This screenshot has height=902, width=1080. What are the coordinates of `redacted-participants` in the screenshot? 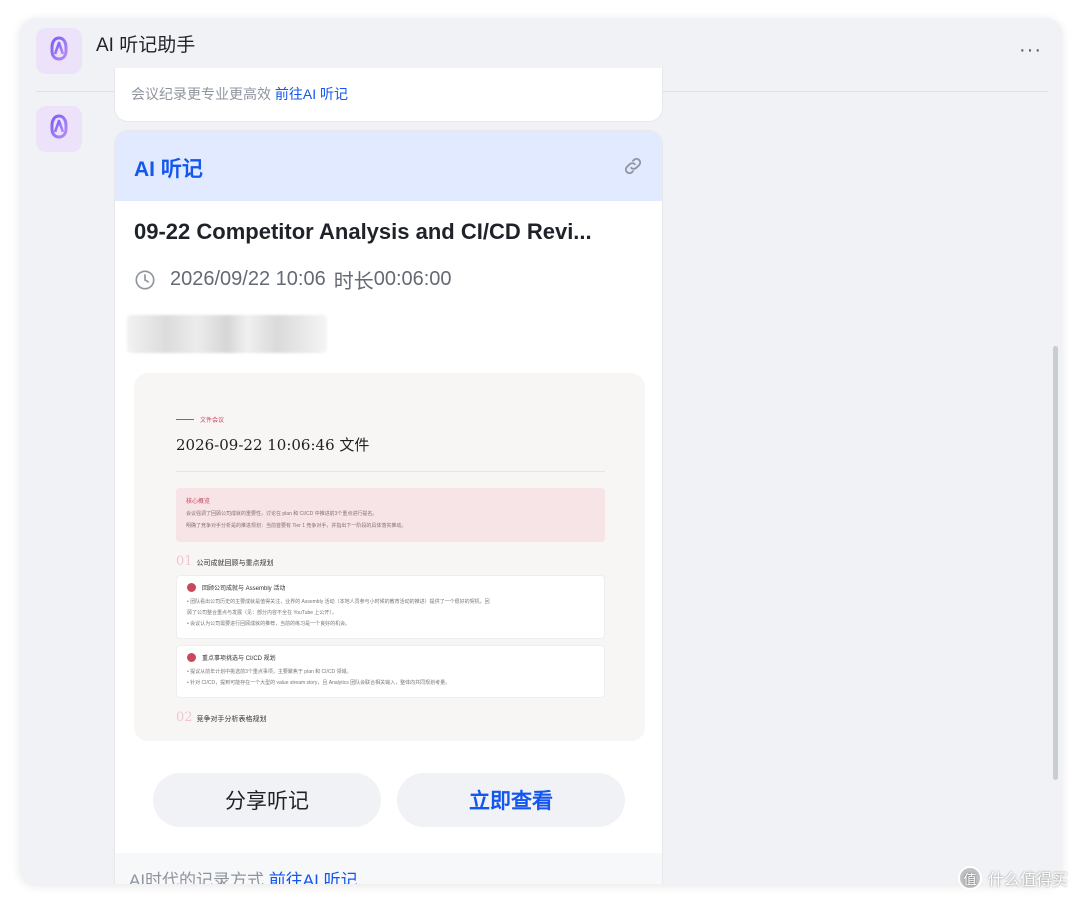 It's located at (227, 334).